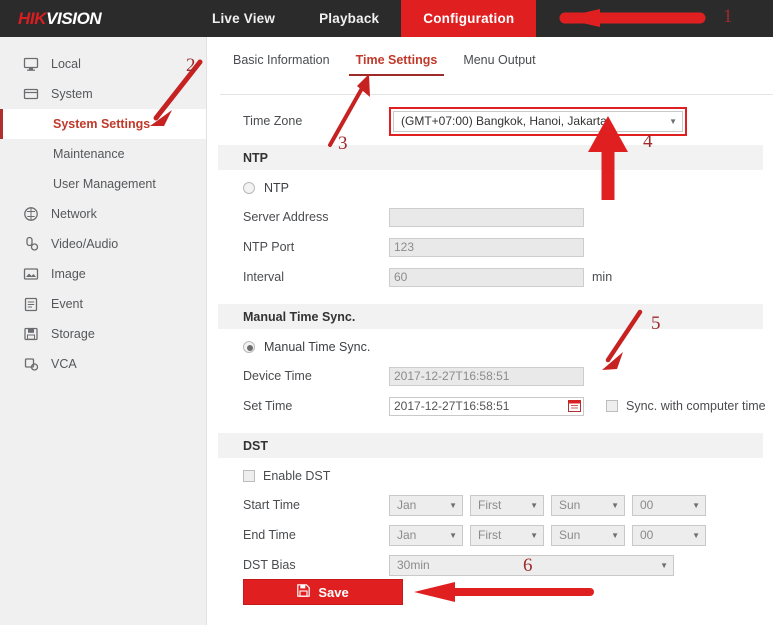  Describe the element at coordinates (31, 244) in the screenshot. I see `video-audio-icon` at that location.